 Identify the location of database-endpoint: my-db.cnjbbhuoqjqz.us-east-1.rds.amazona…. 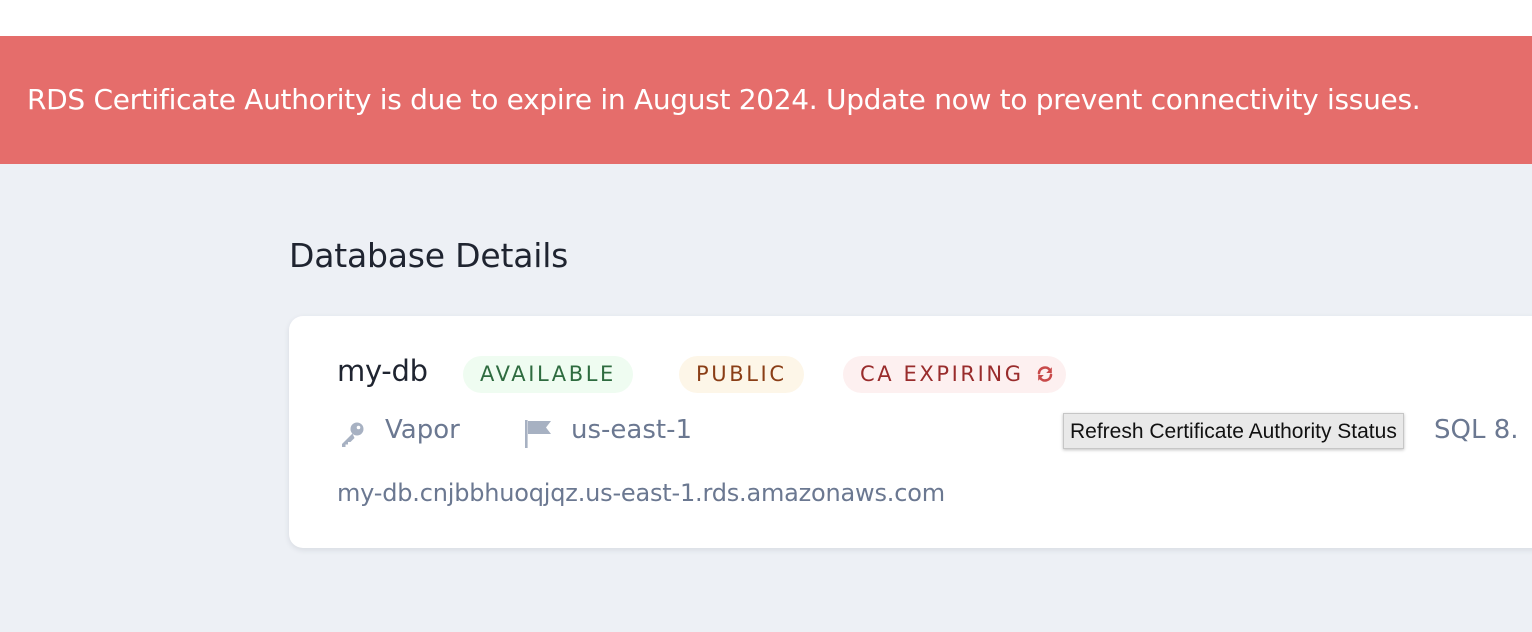
(641, 493).